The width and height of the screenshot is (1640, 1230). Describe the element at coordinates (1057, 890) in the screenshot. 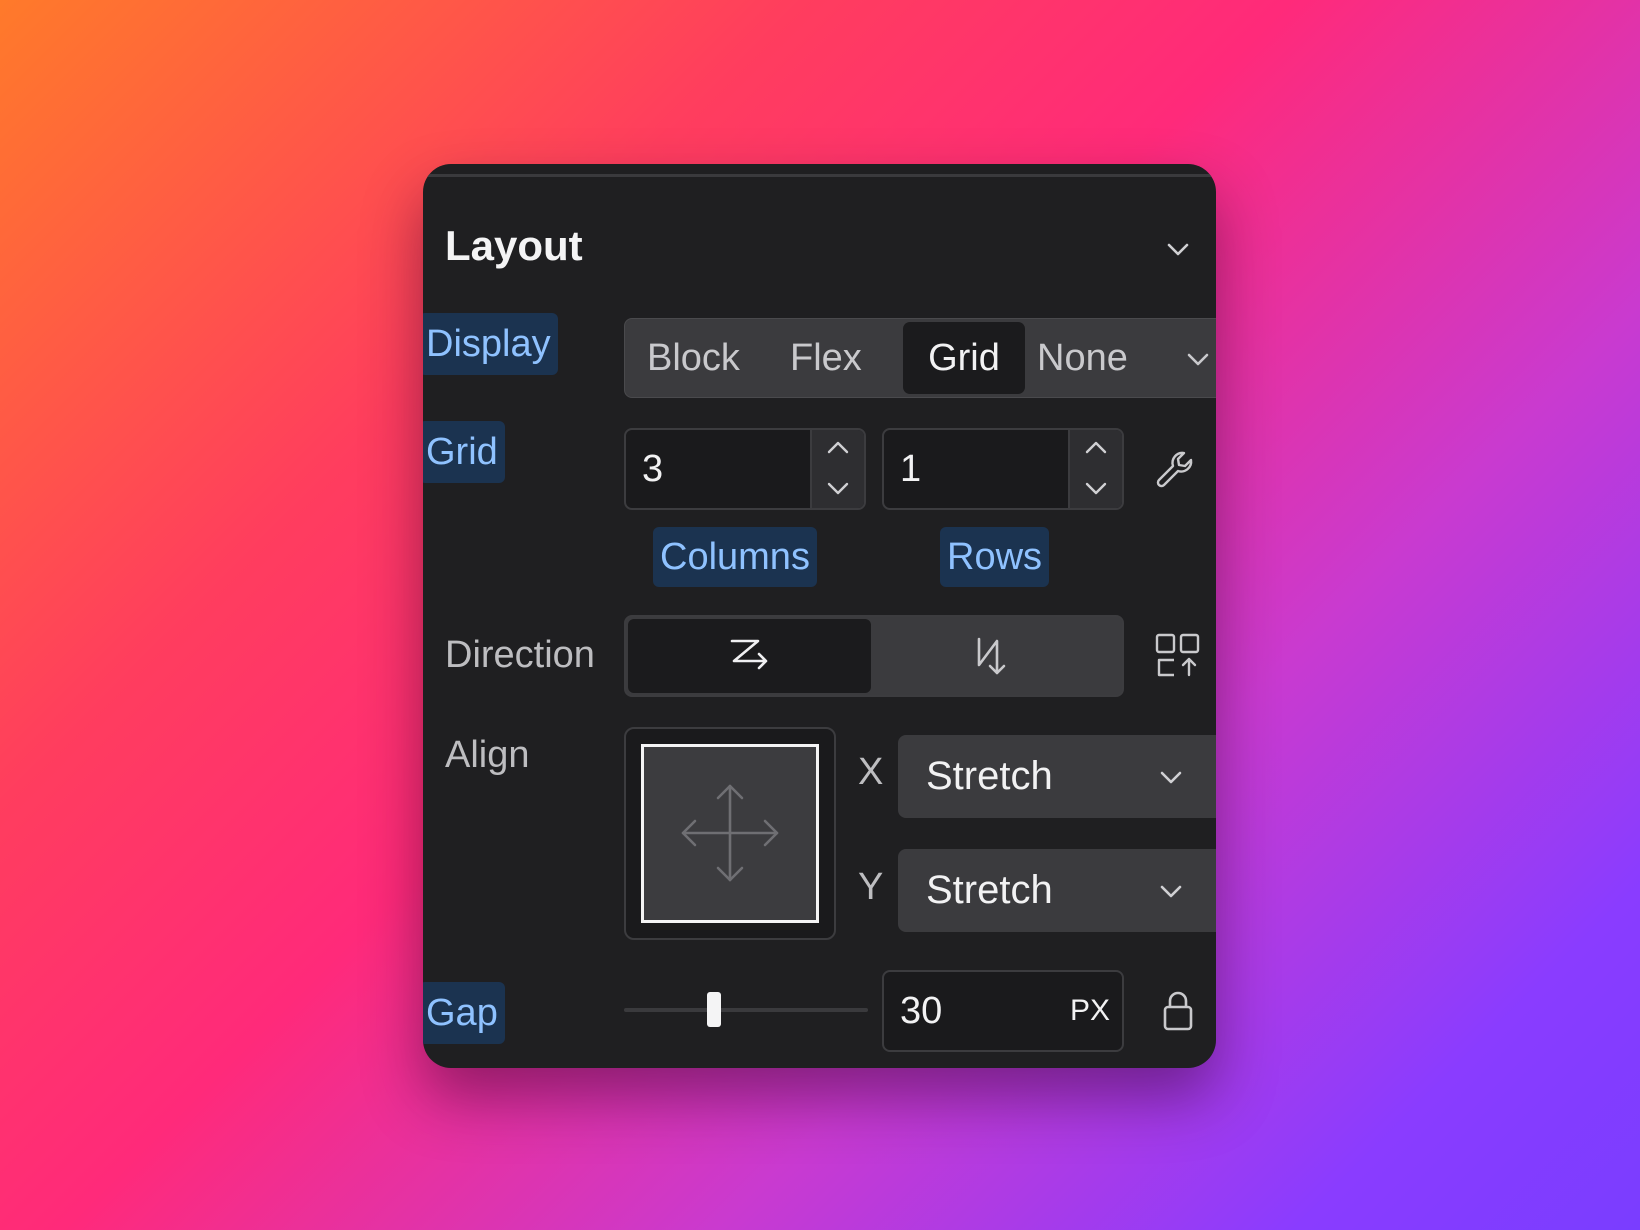

I see `align-y-dropdown: Stretch` at that location.